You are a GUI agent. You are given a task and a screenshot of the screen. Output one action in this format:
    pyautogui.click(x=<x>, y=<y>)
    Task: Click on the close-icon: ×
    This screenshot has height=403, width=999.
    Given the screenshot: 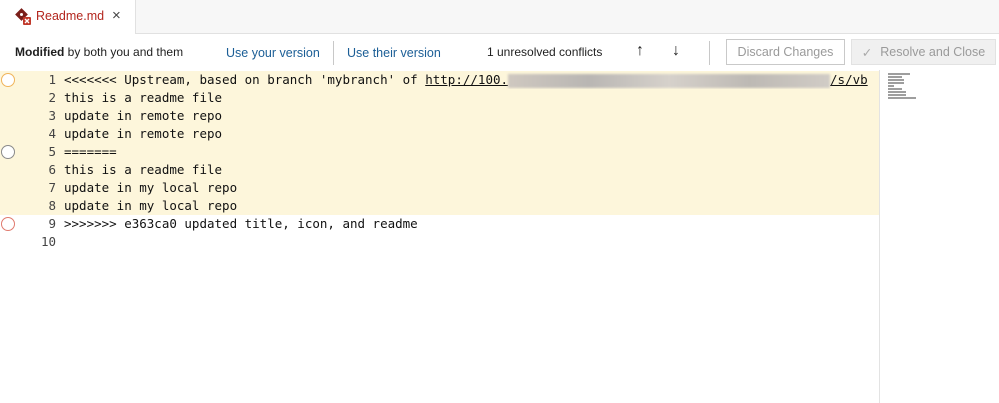 What is the action you would take?
    pyautogui.click(x=116, y=15)
    